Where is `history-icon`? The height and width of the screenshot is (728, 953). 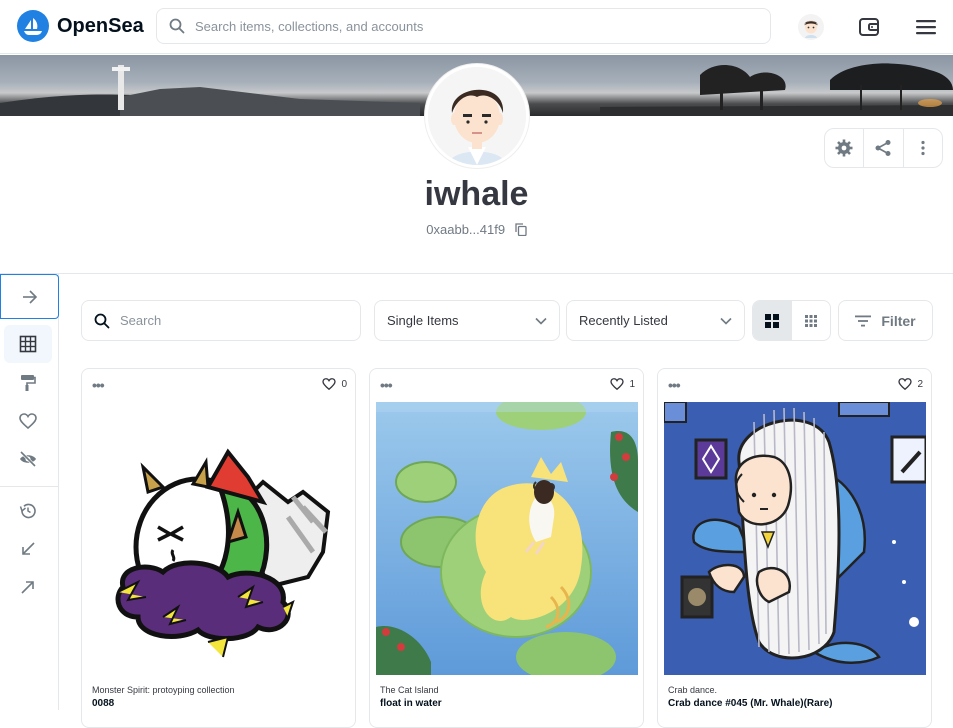 history-icon is located at coordinates (27, 511).